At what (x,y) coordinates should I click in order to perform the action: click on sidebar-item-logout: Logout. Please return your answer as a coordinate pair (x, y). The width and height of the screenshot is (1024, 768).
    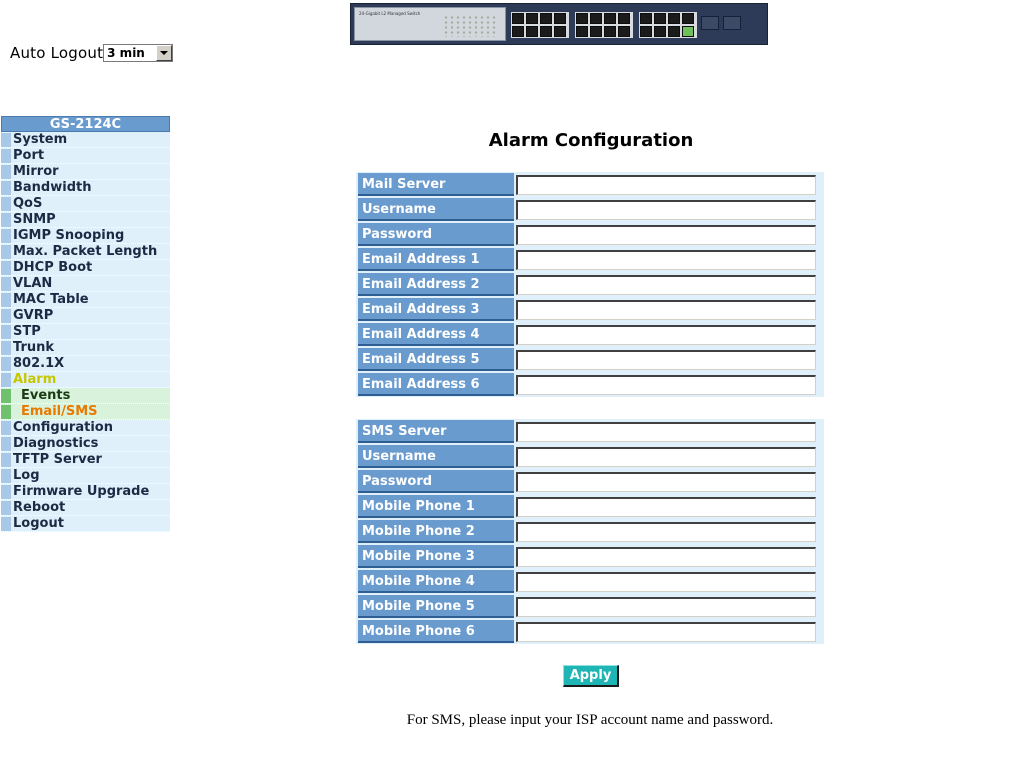
    Looking at the image, I should click on (85, 524).